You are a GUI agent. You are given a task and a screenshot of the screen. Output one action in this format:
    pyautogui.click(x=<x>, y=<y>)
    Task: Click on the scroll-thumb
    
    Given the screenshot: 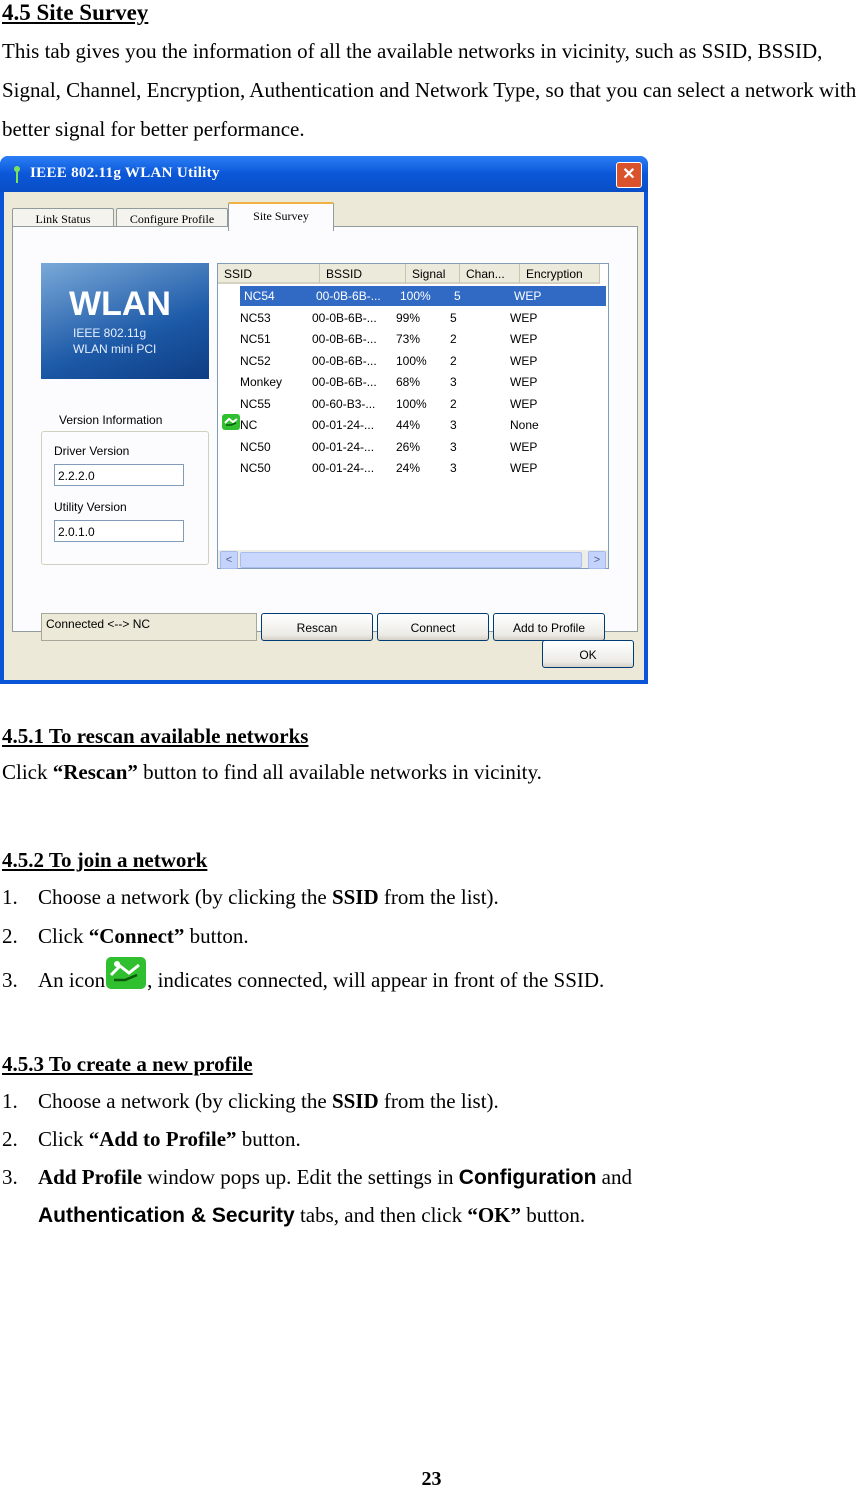 What is the action you would take?
    pyautogui.click(x=411, y=560)
    